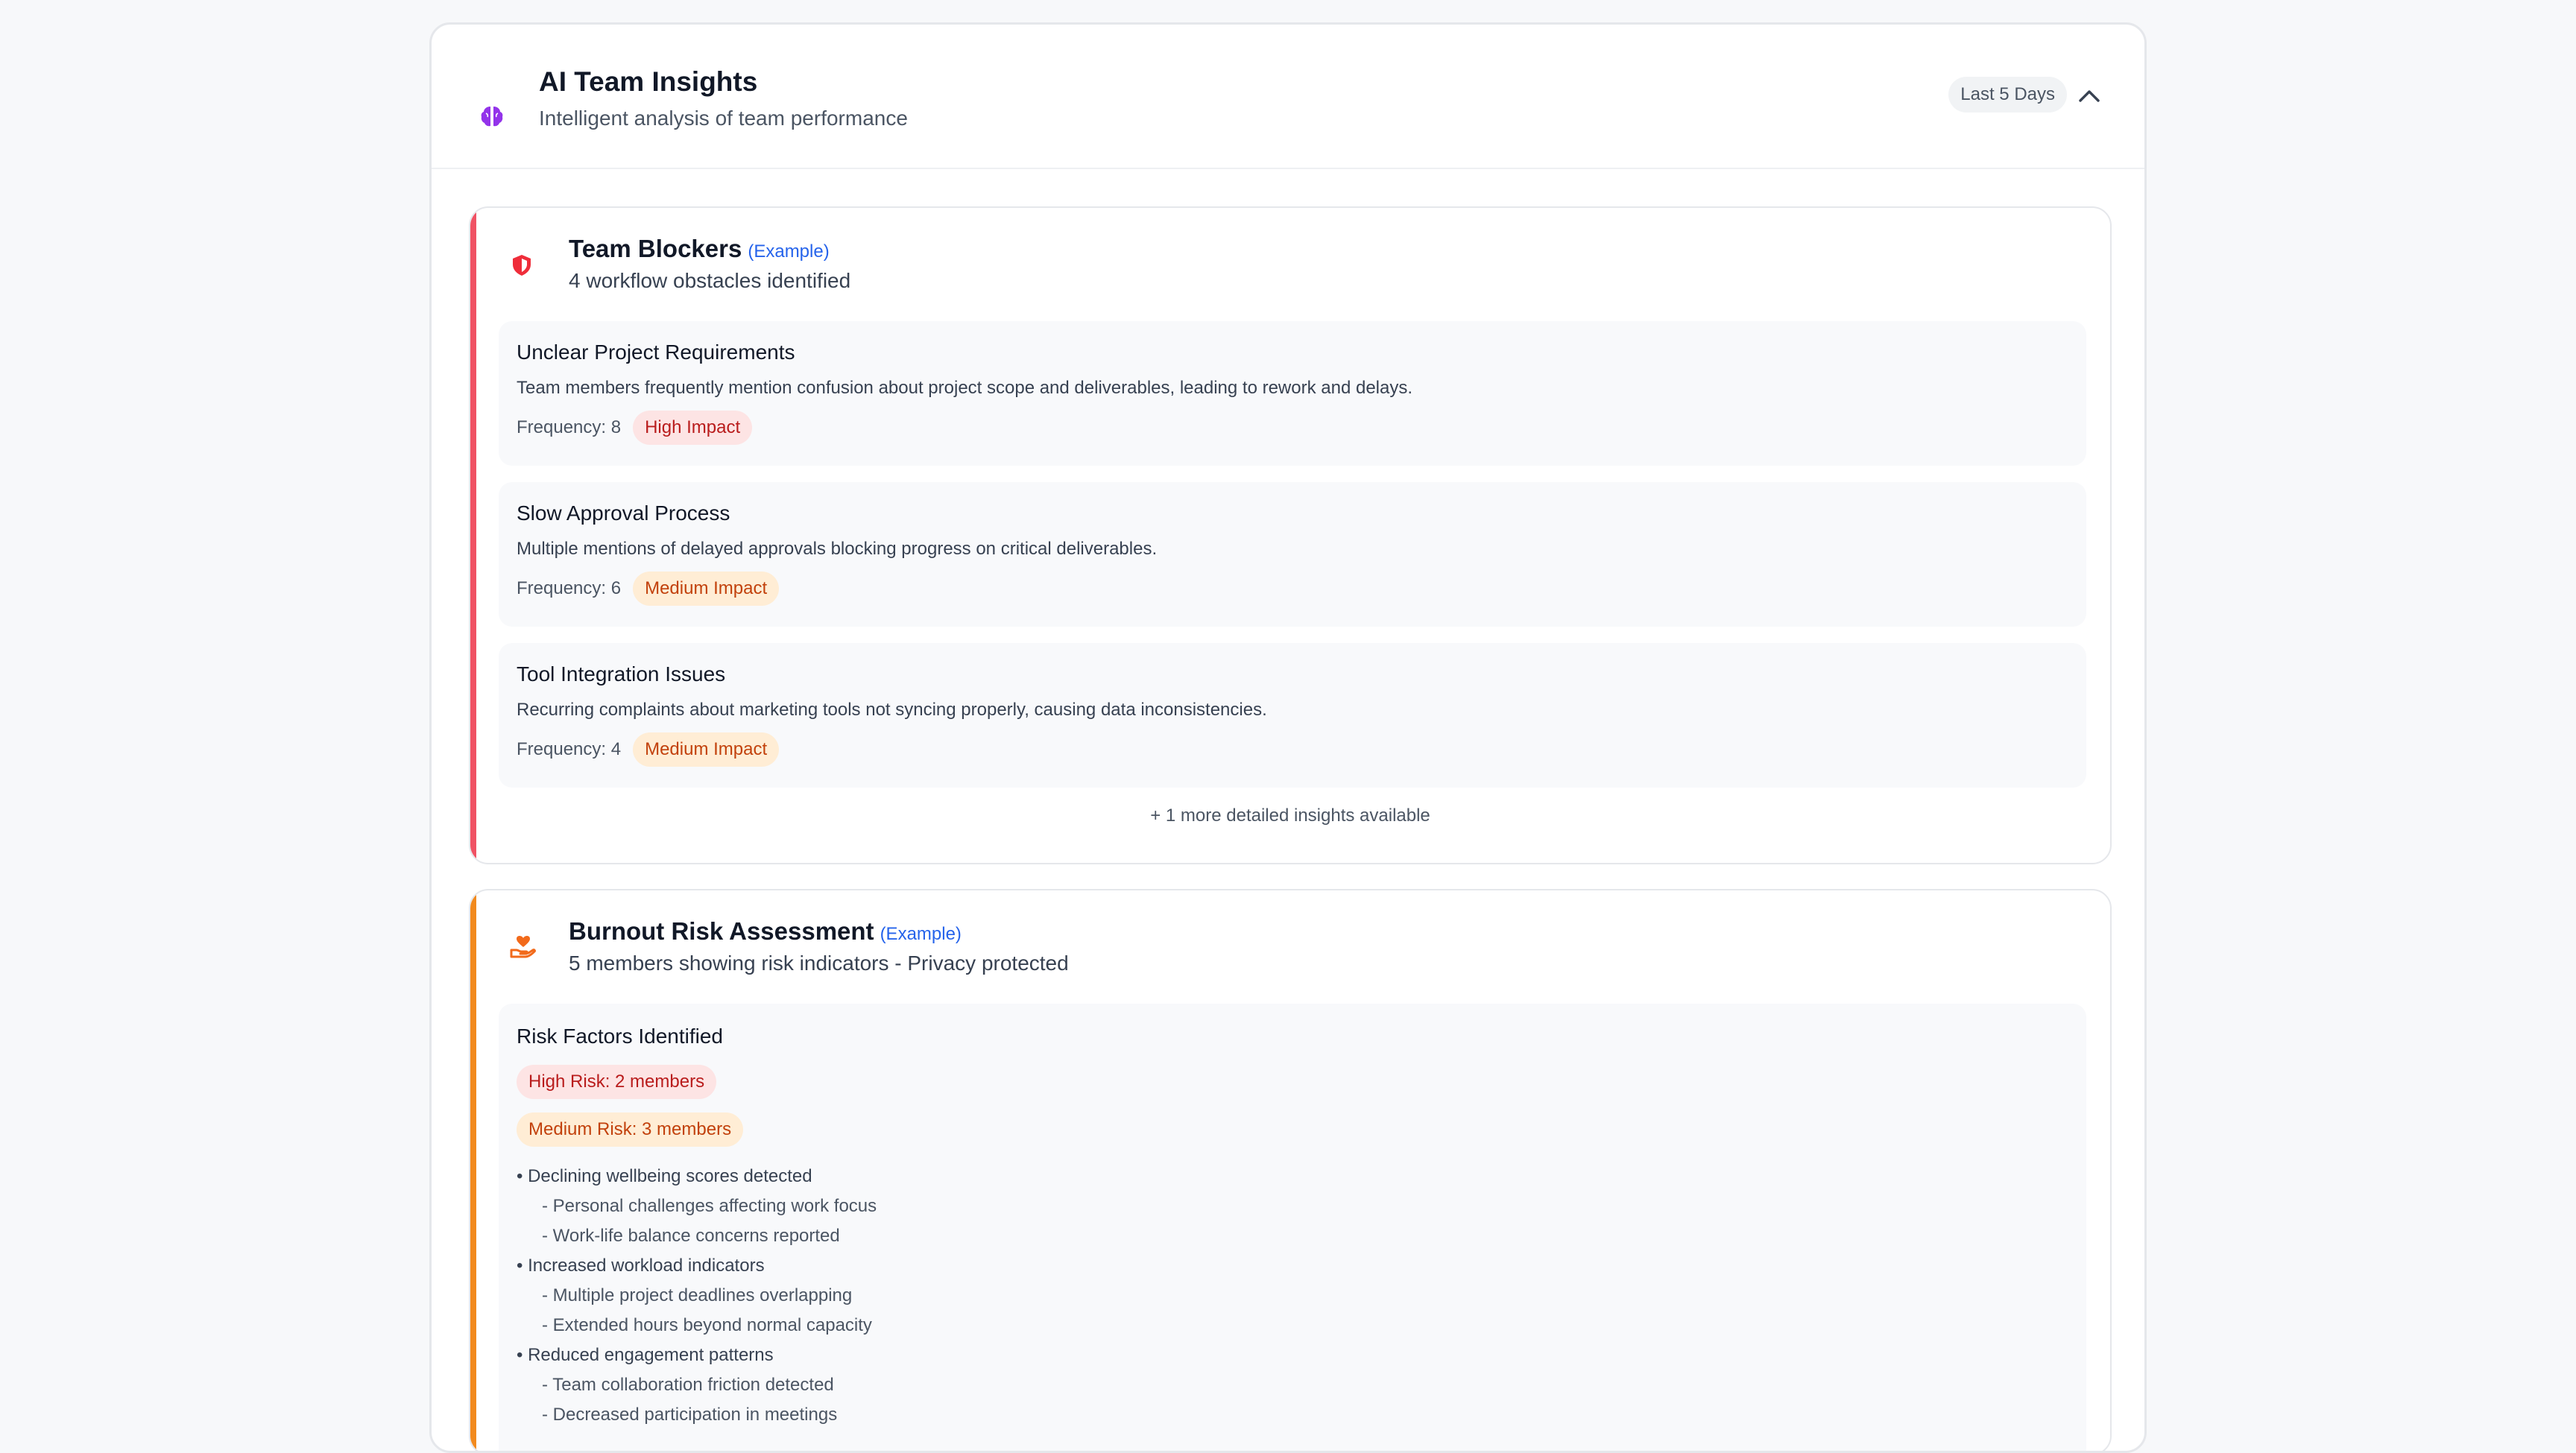 This screenshot has width=2576, height=1453. What do you see at coordinates (620, 1036) in the screenshot?
I see `risk-factors-title: Risk Factors Identified` at bounding box center [620, 1036].